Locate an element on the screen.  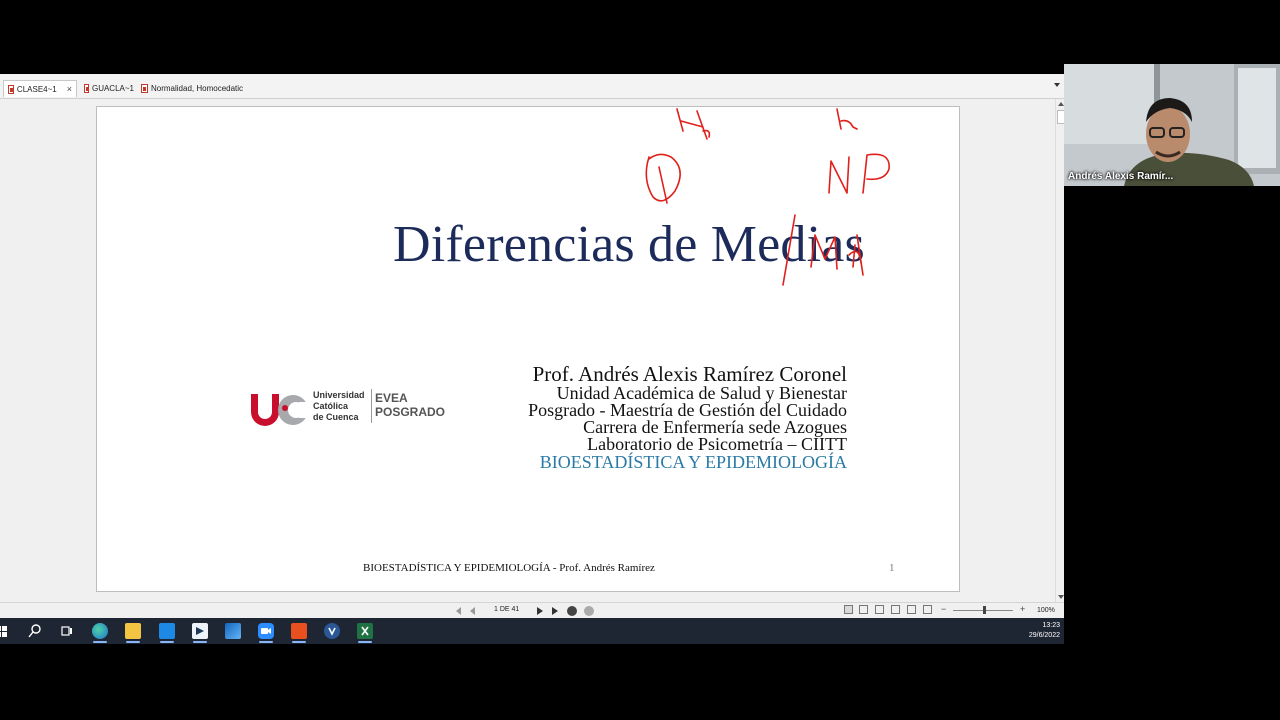
annotation-p is located at coordinates (663, 178).